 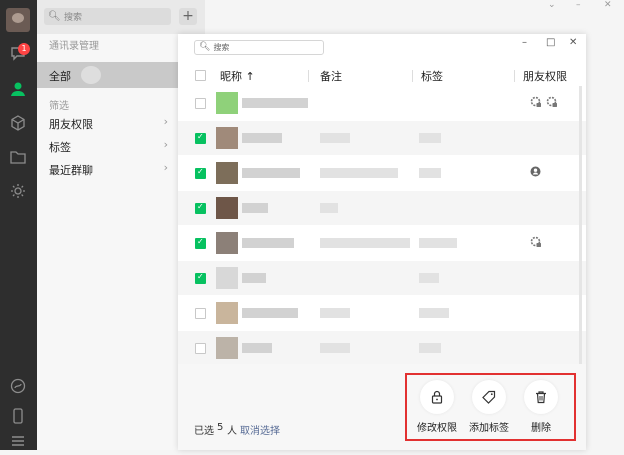 What do you see at coordinates (18, 90) in the screenshot?
I see `contacts-icon` at bounding box center [18, 90].